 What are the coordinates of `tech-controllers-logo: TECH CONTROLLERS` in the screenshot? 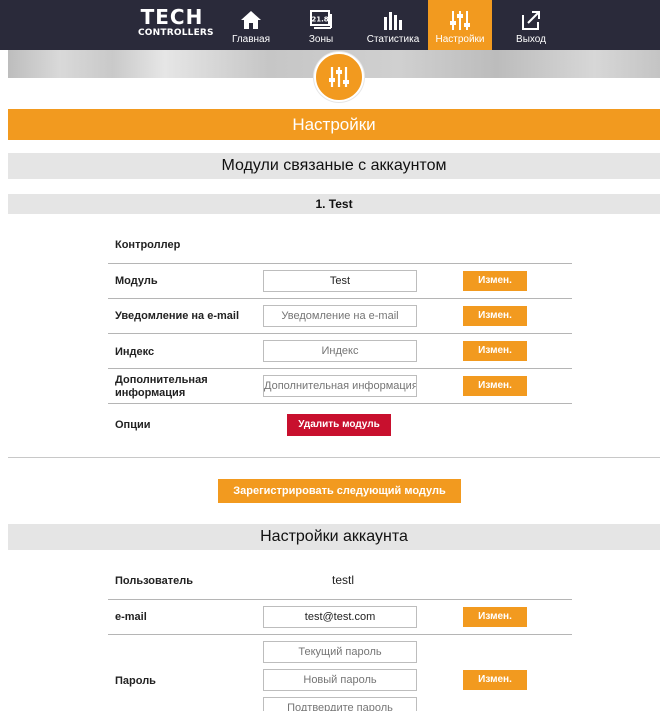 It's located at (176, 24).